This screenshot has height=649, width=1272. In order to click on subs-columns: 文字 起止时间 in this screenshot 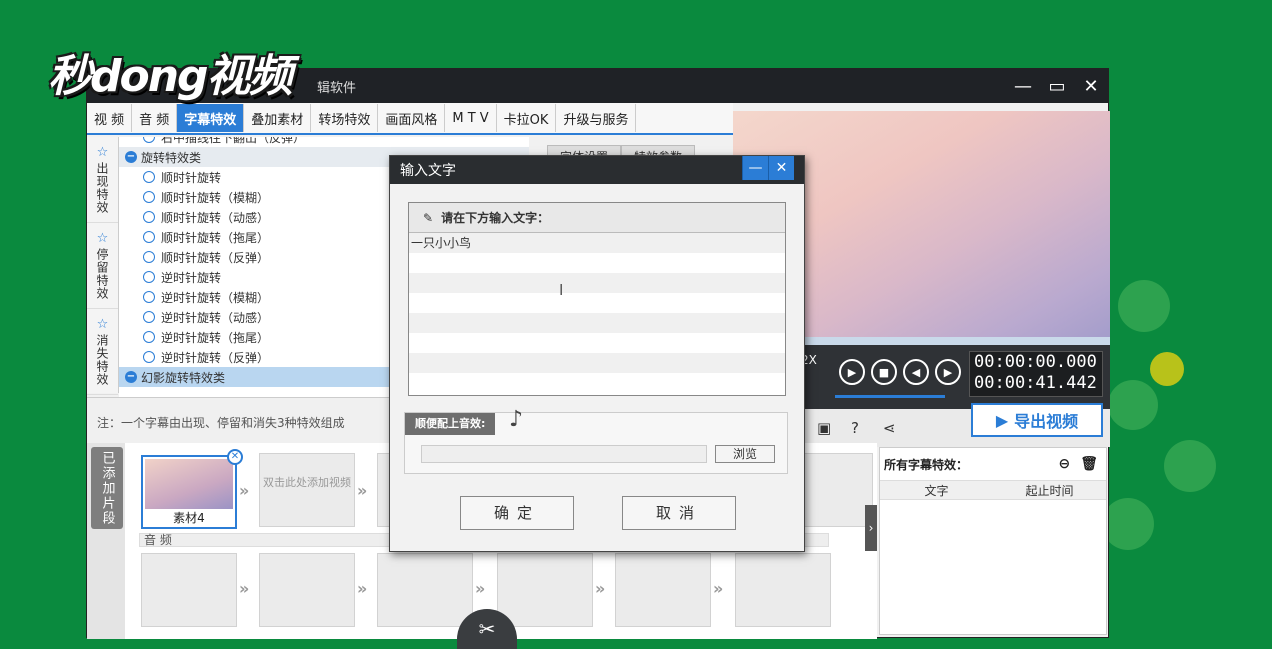, I will do `click(993, 490)`.